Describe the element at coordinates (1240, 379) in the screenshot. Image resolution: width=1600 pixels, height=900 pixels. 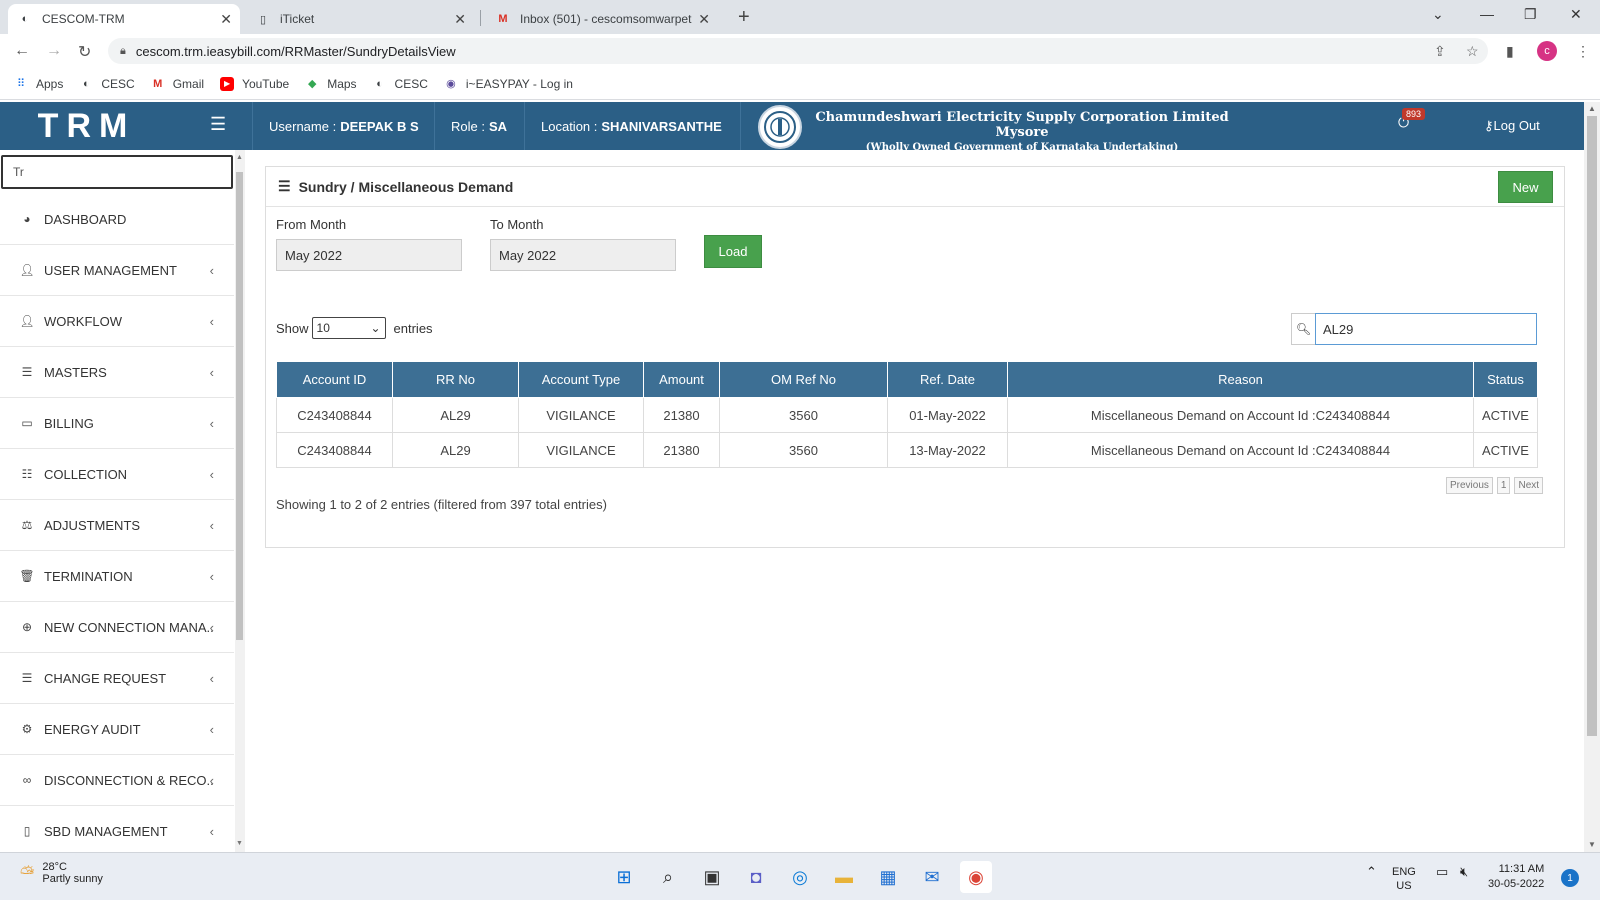
I see `column-header-reason: Reason` at that location.